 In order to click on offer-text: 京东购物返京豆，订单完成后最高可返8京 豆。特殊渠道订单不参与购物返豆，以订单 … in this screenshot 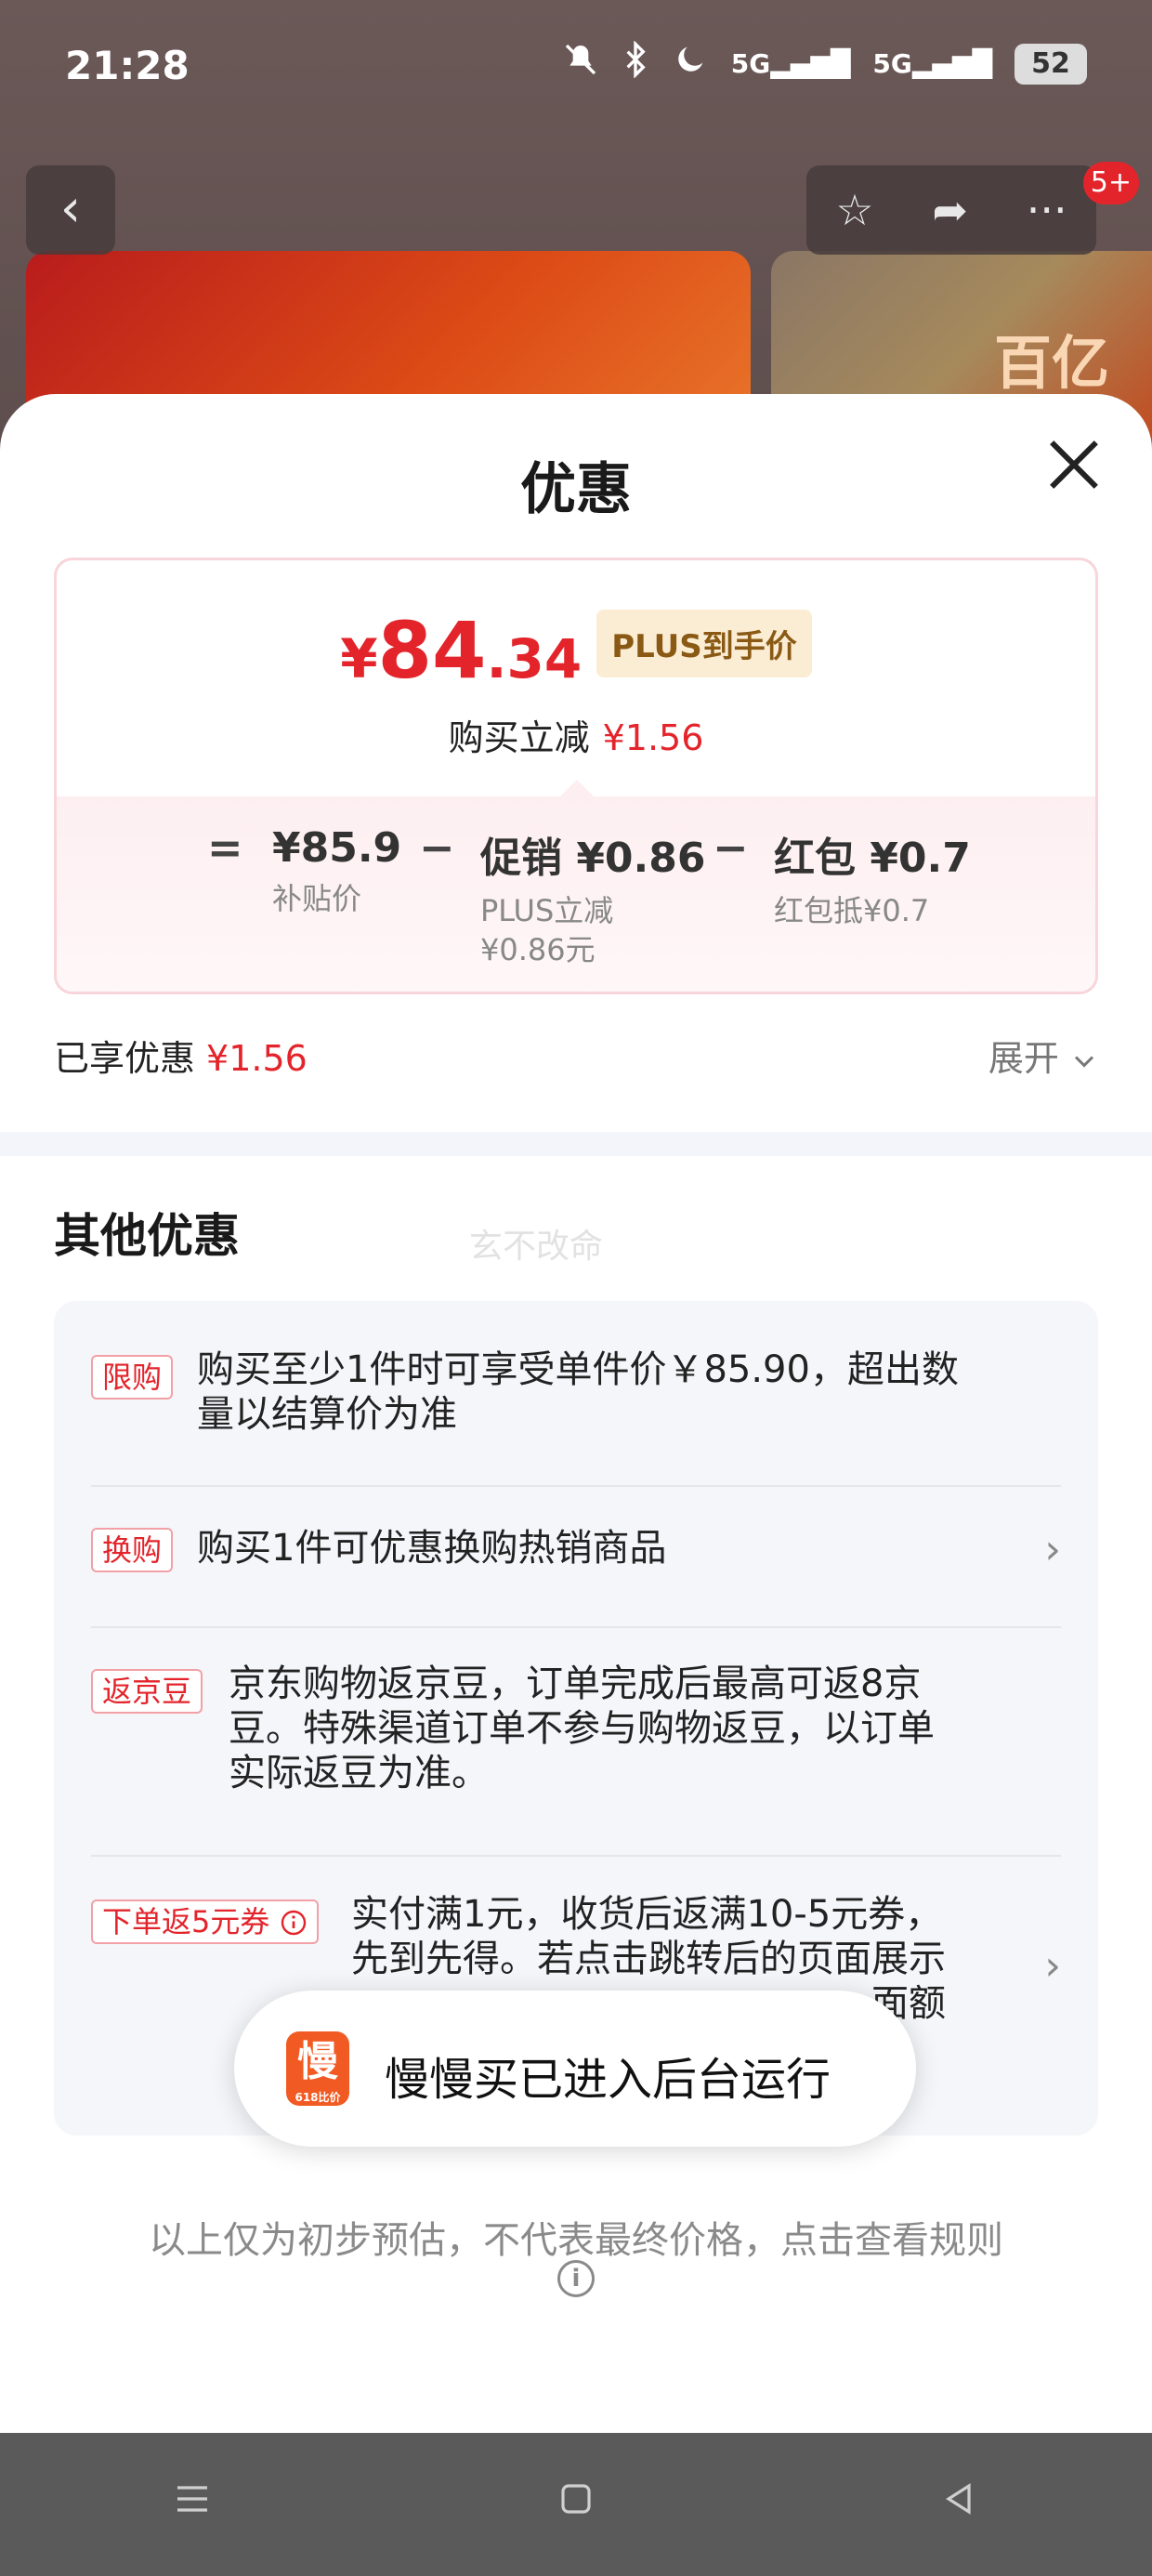, I will do `click(582, 1728)`.